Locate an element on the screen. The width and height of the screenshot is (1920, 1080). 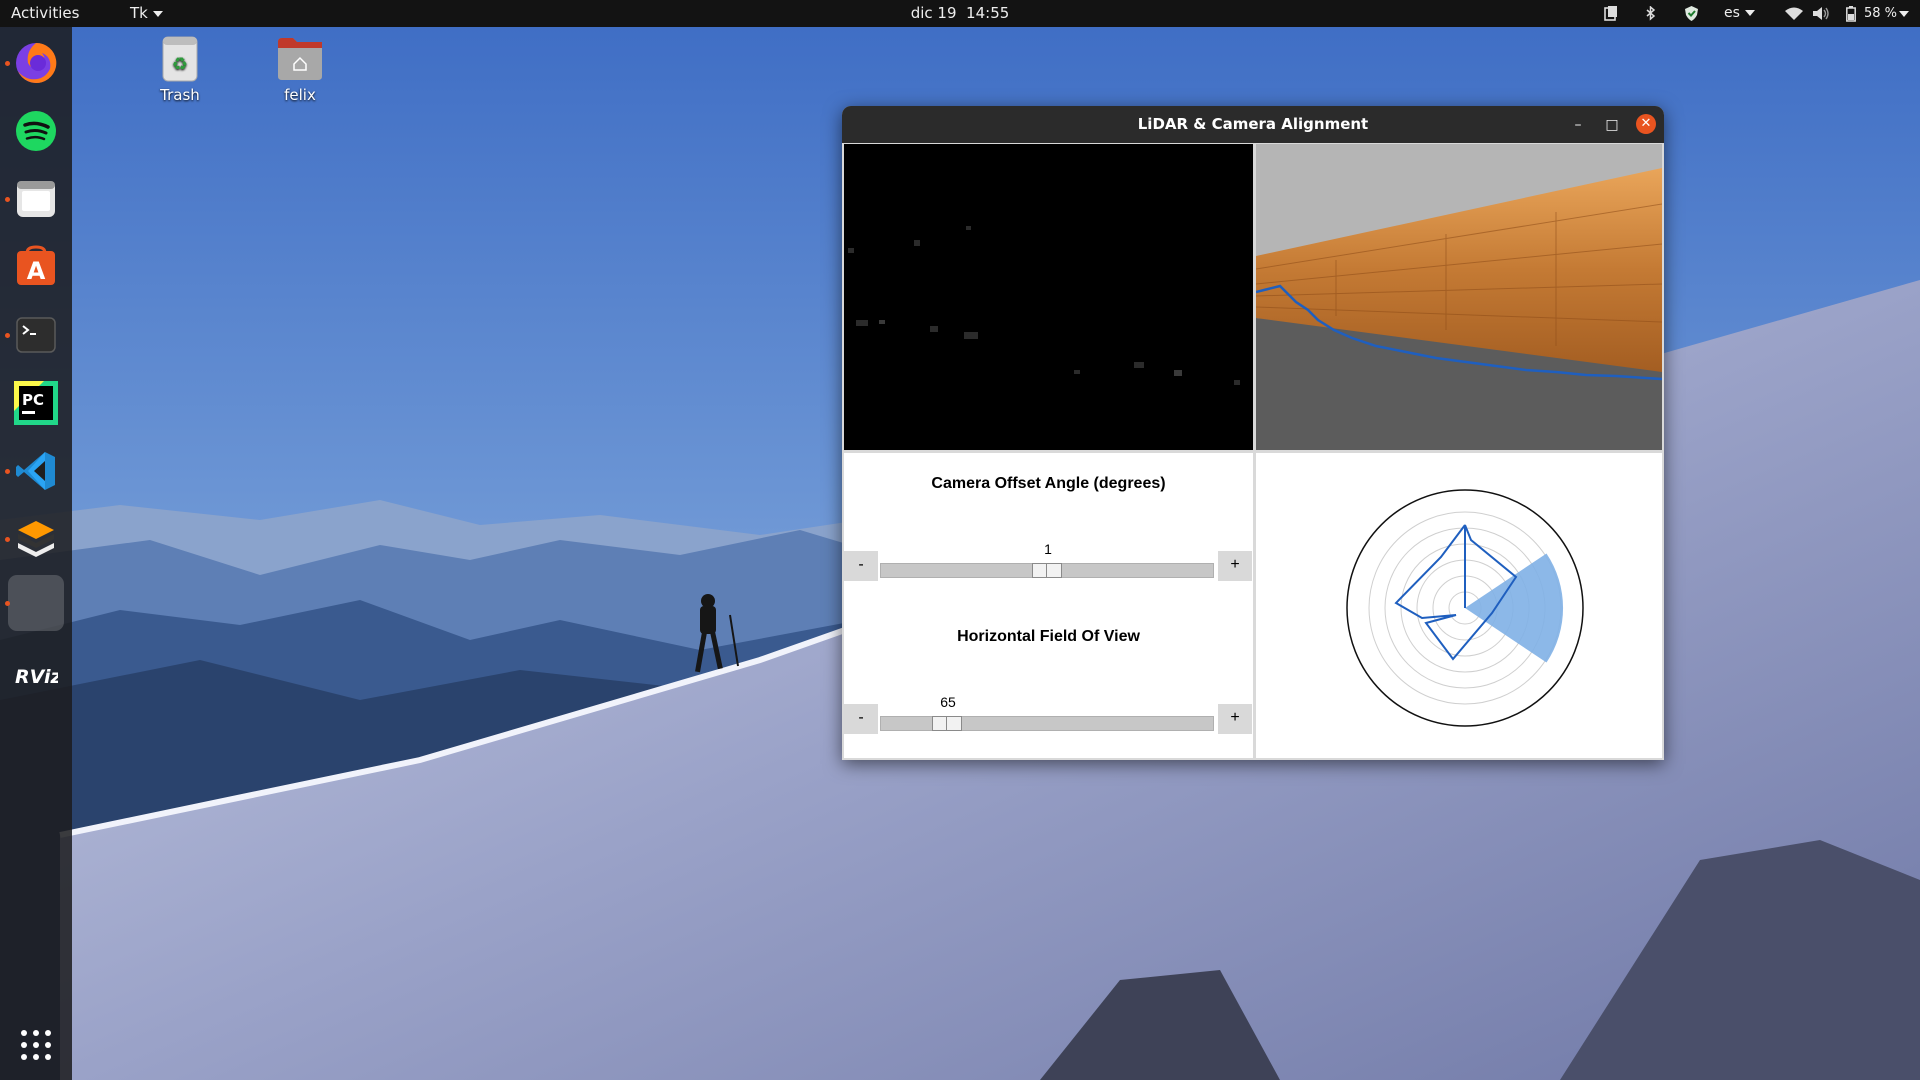
generic-app-icon is located at coordinates (36, 603).